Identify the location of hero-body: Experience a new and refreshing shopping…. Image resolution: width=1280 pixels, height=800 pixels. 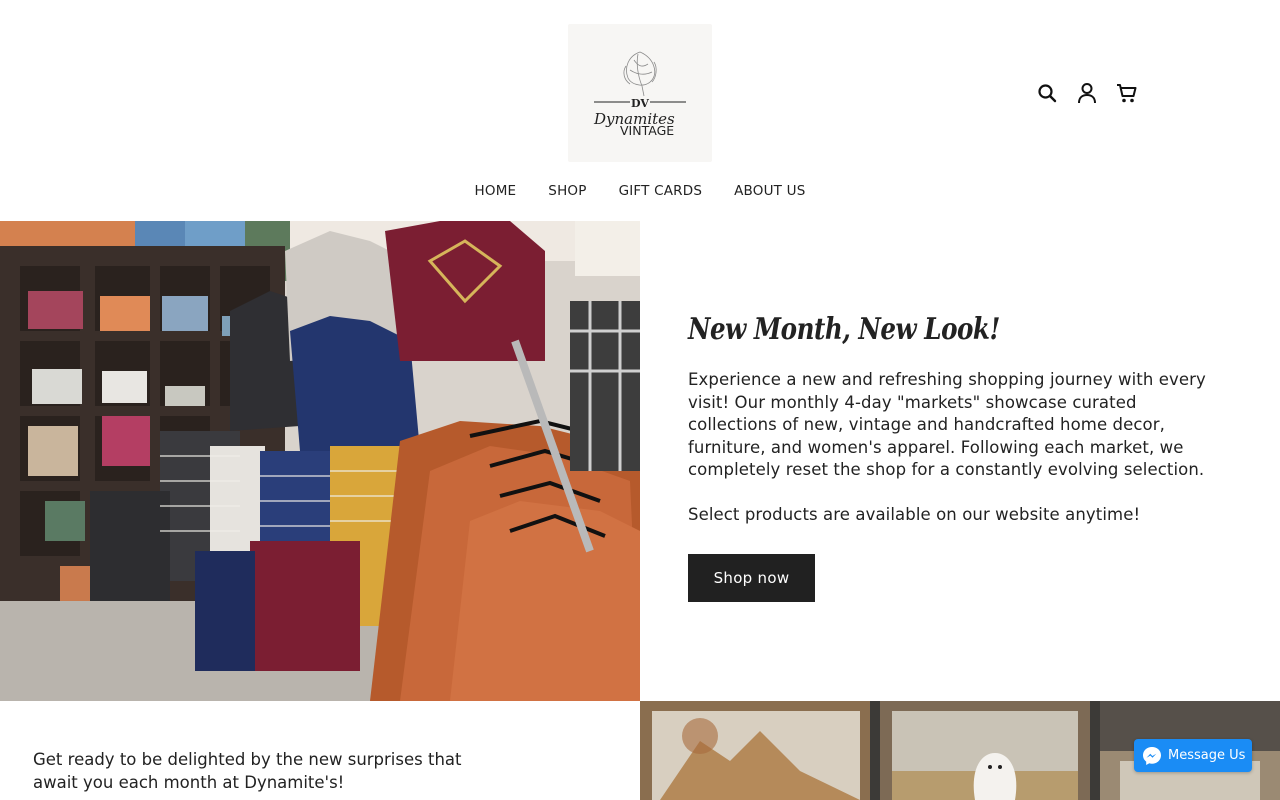
(958, 448).